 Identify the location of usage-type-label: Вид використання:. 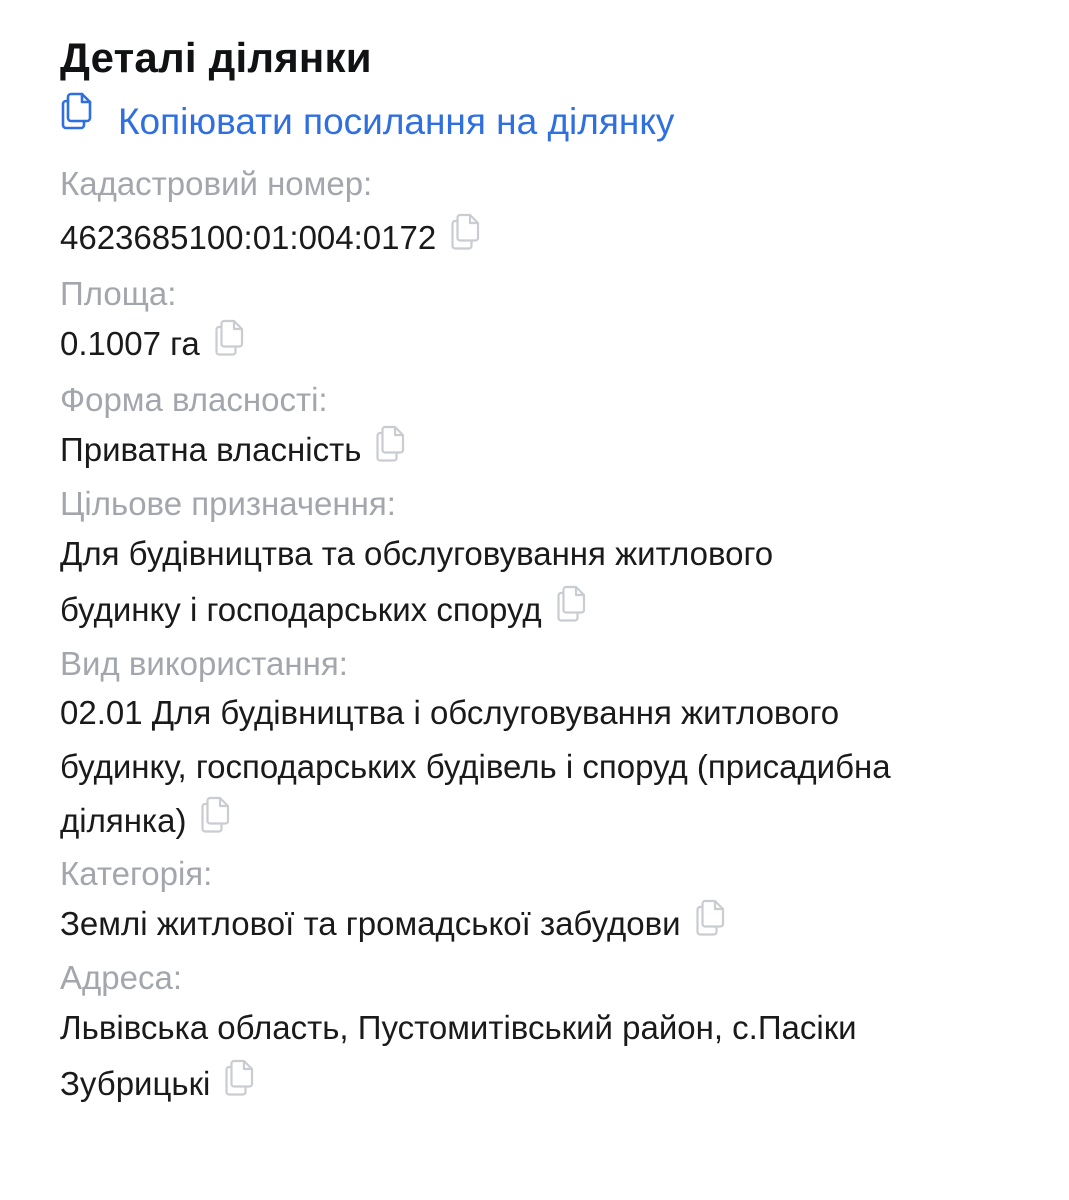
(204, 663).